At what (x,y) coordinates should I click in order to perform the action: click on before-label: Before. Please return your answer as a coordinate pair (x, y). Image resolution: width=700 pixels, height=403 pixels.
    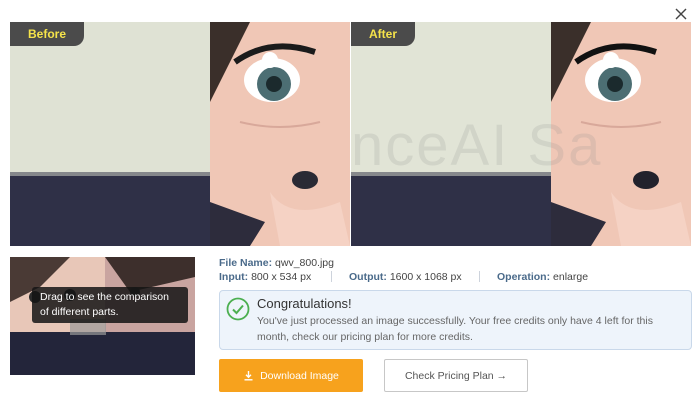
    Looking at the image, I should click on (47, 34).